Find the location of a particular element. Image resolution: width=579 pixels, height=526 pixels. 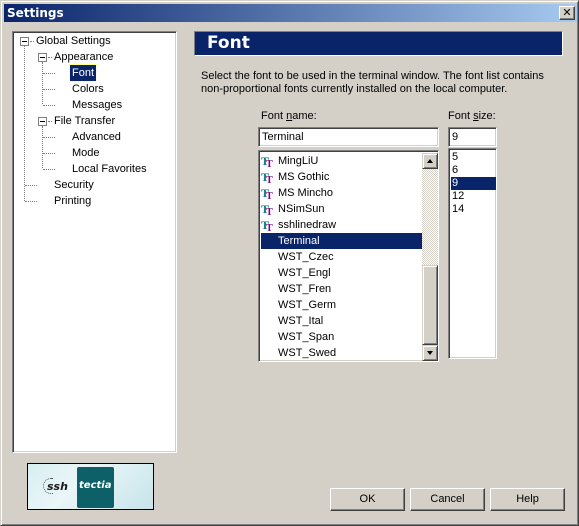

font-list-item-label: sshlinedraw is located at coordinates (307, 225).